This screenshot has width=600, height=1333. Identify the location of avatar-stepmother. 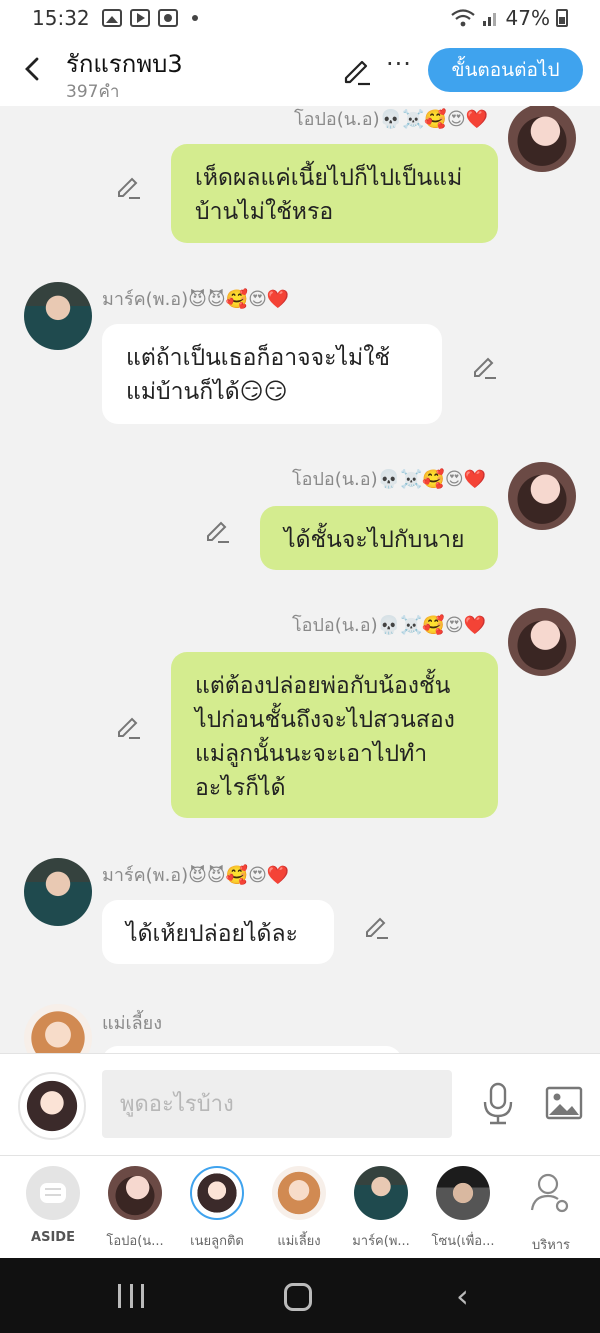
(58, 1028).